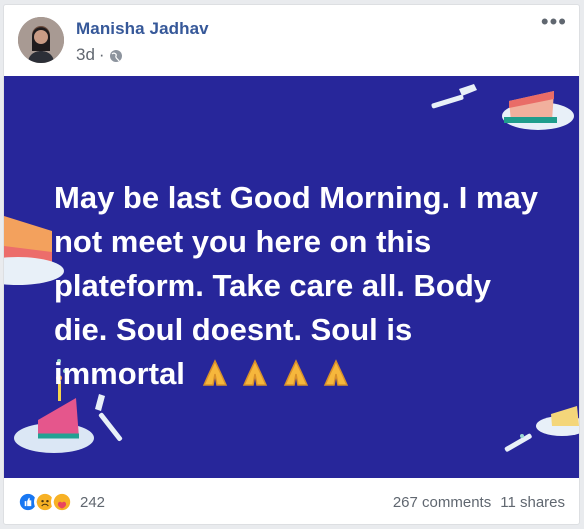 The width and height of the screenshot is (584, 529). Describe the element at coordinates (109, 418) in the screenshot. I see `fork-bottom-left-icon` at that location.